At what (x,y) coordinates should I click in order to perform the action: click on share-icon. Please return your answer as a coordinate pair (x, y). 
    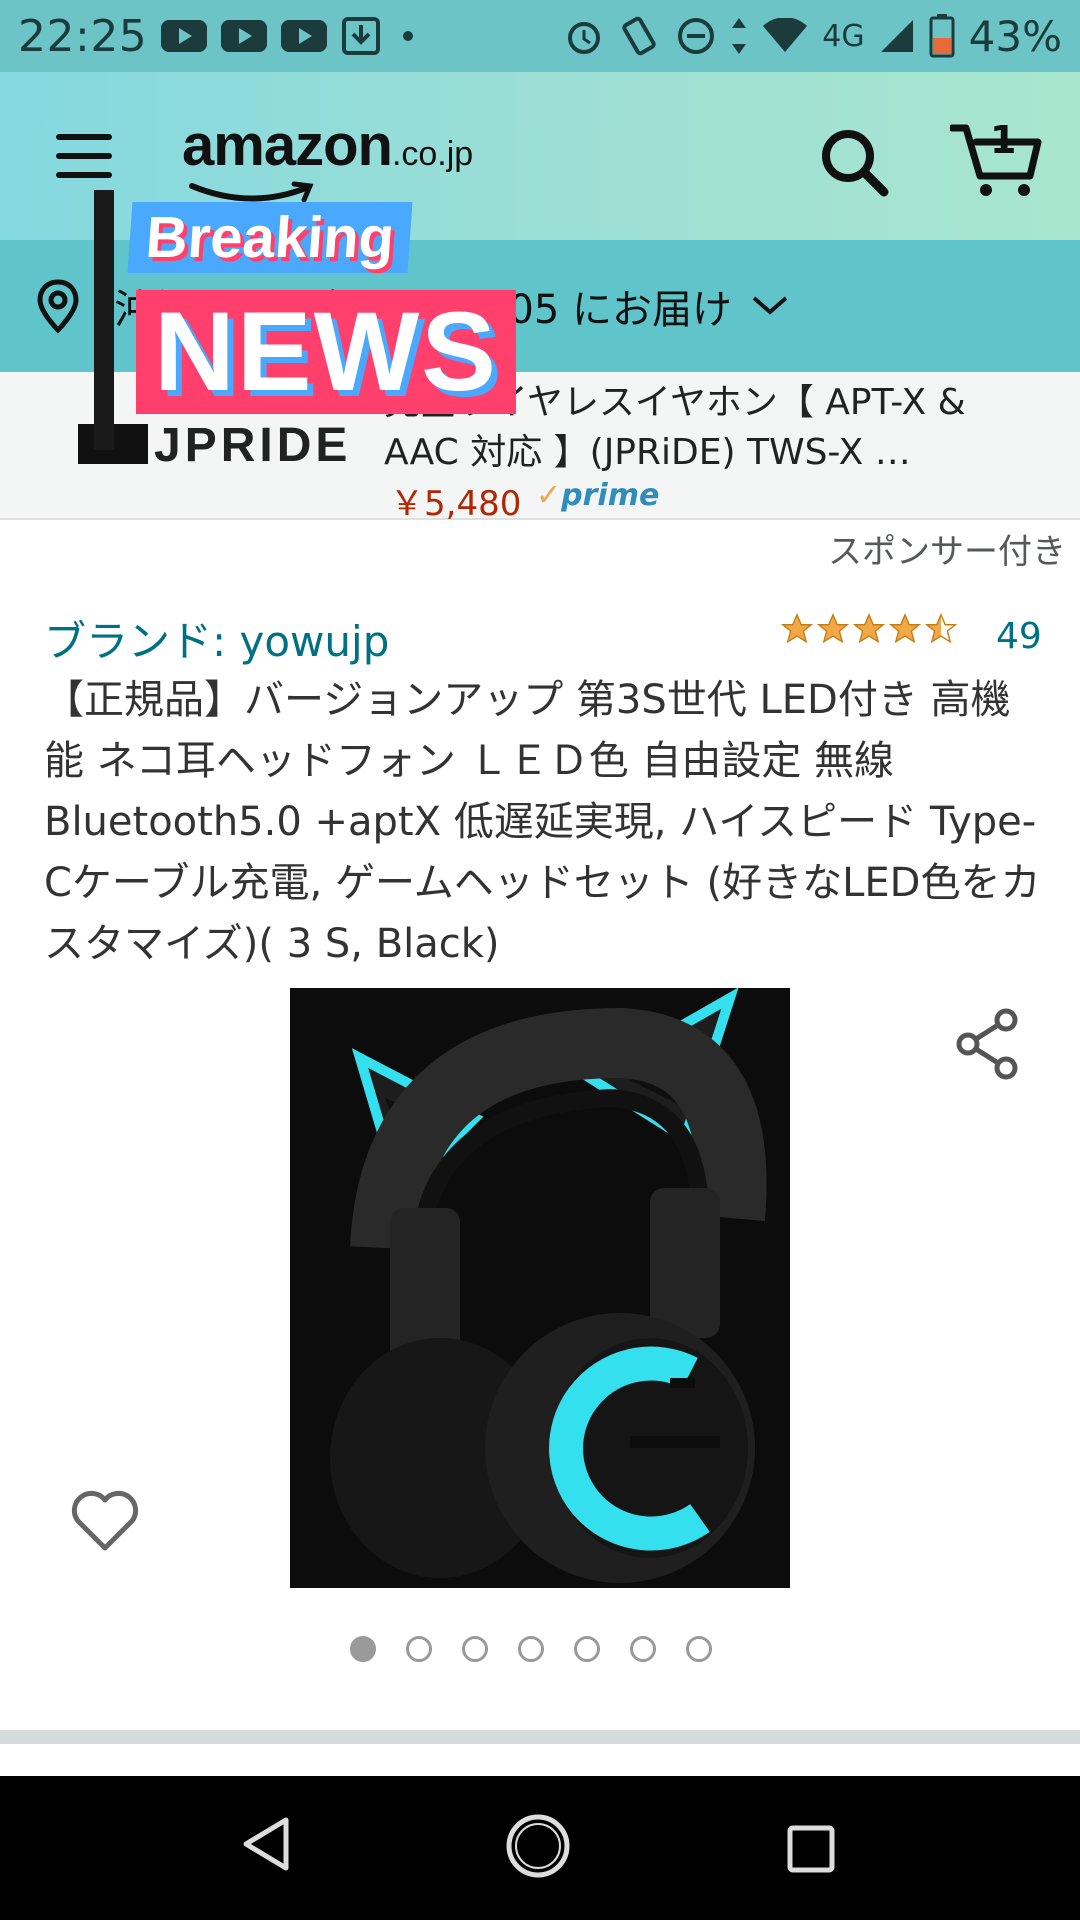
    Looking at the image, I should click on (988, 1044).